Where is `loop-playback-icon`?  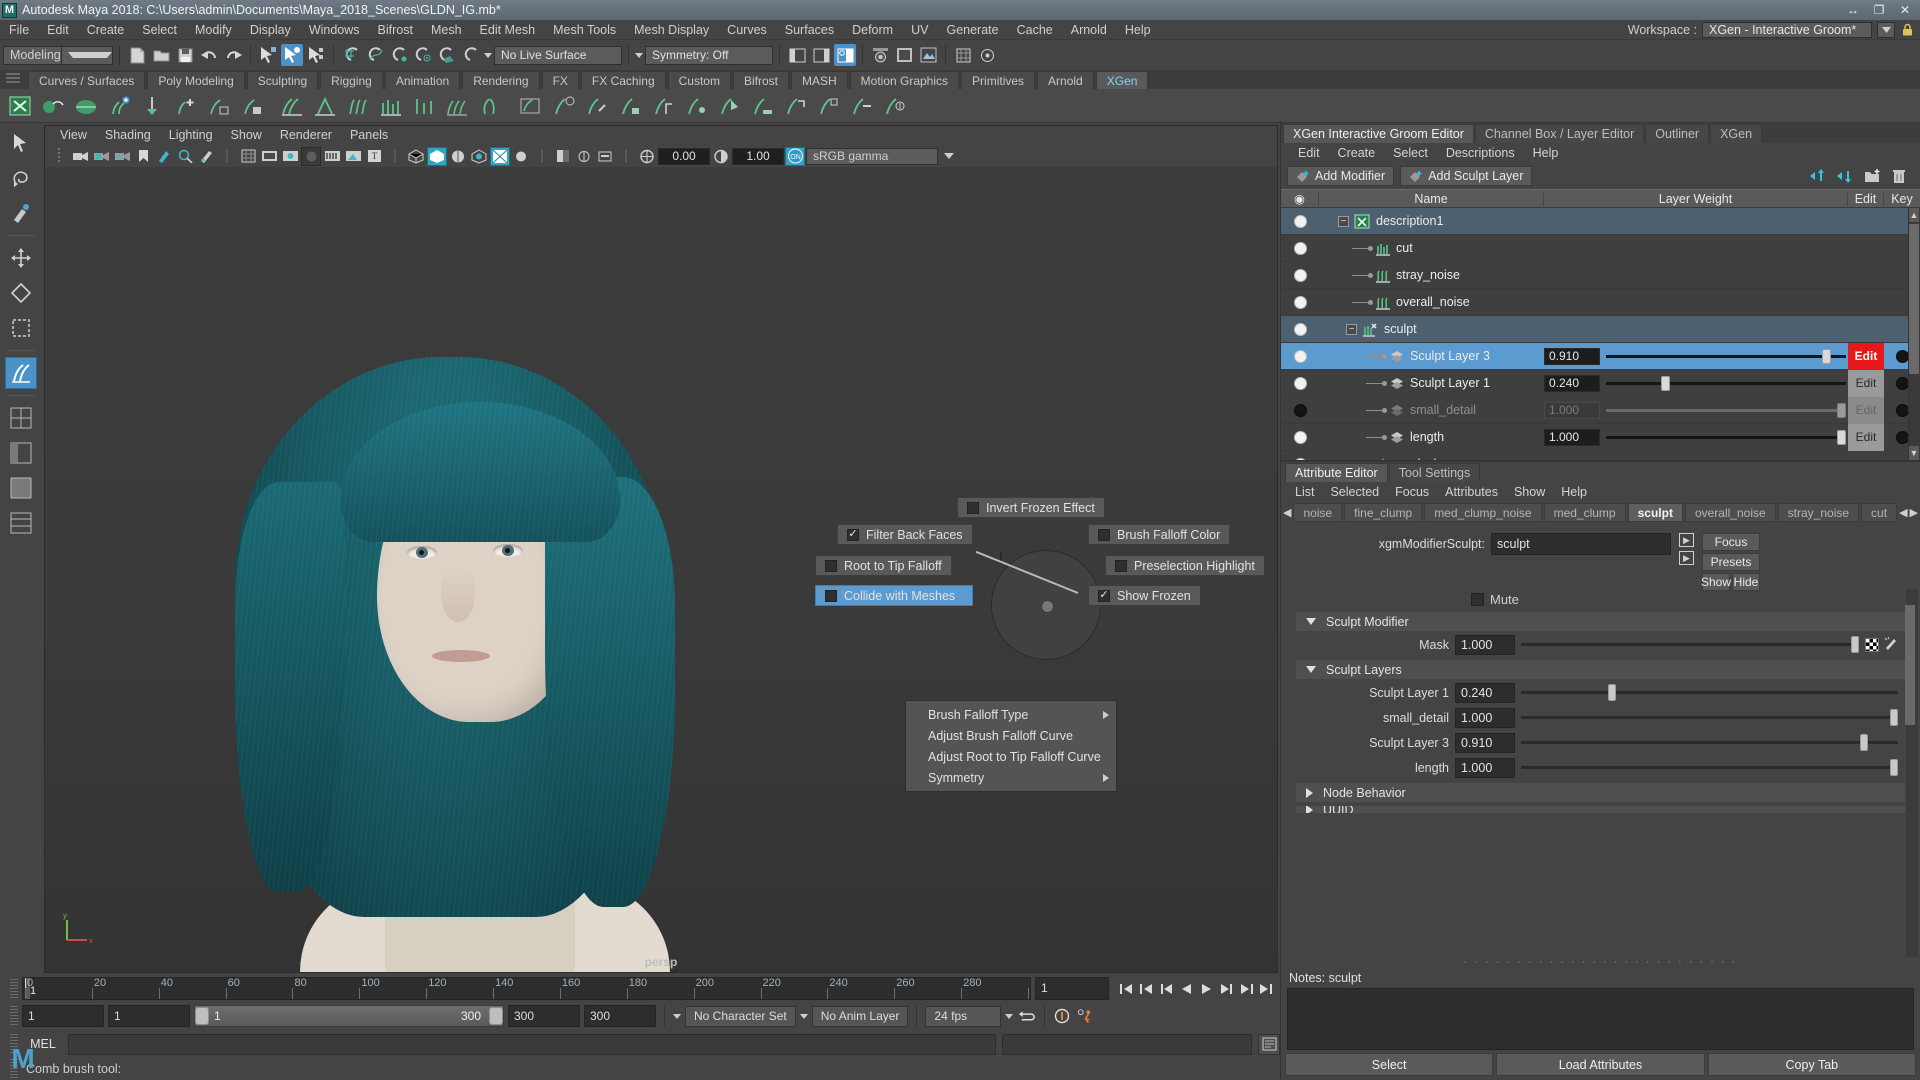 loop-playback-icon is located at coordinates (1026, 1016).